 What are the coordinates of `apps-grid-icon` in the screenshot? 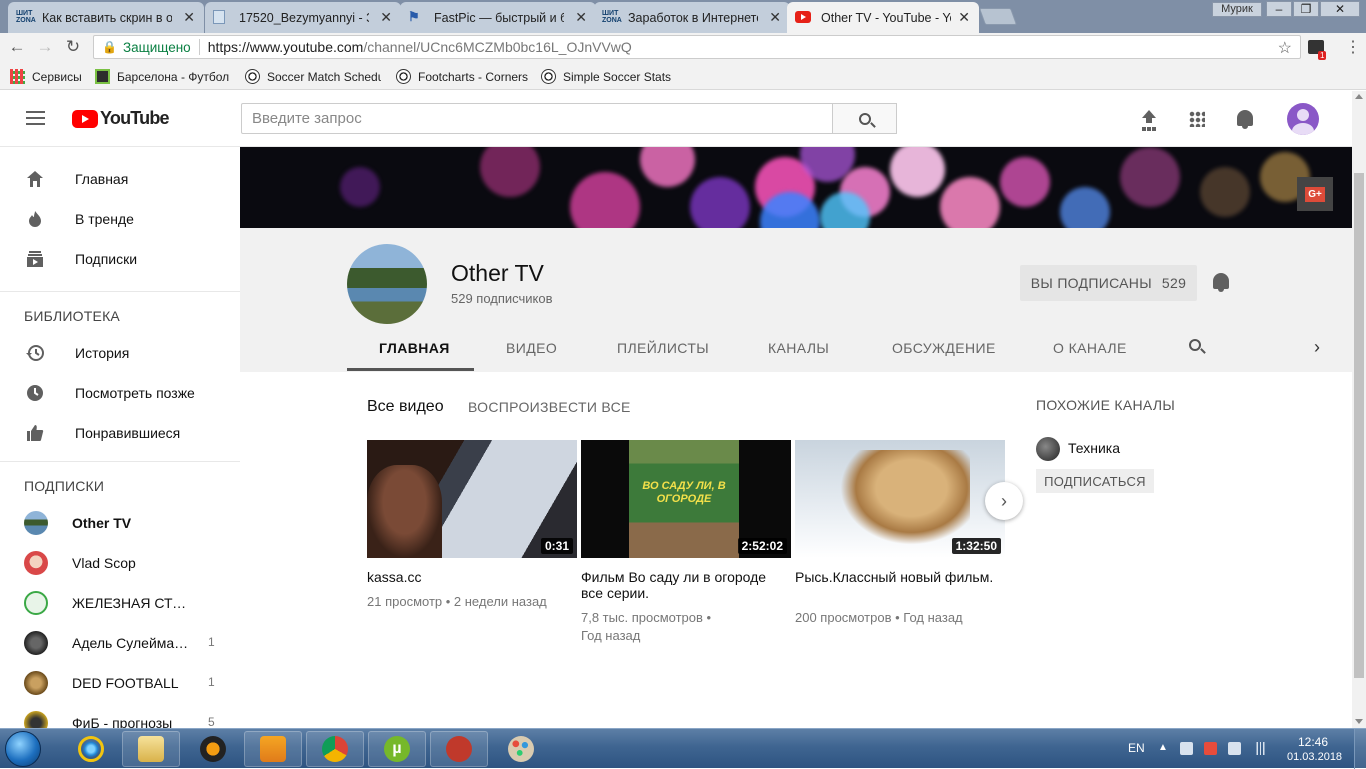 It's located at (1197, 119).